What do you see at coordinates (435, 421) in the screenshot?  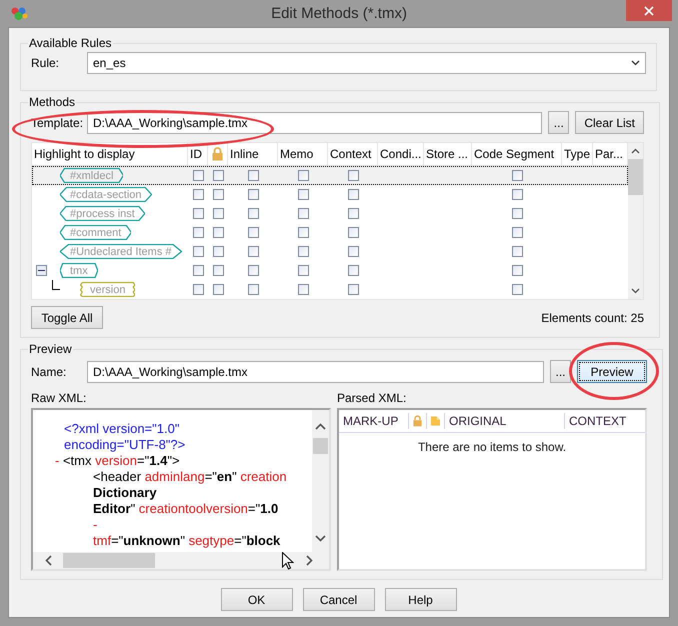 I see `note-icon` at bounding box center [435, 421].